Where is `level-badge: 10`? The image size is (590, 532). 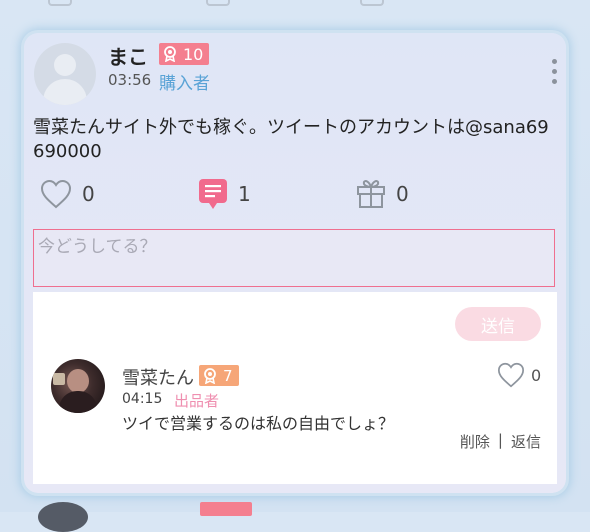 level-badge: 10 is located at coordinates (184, 54).